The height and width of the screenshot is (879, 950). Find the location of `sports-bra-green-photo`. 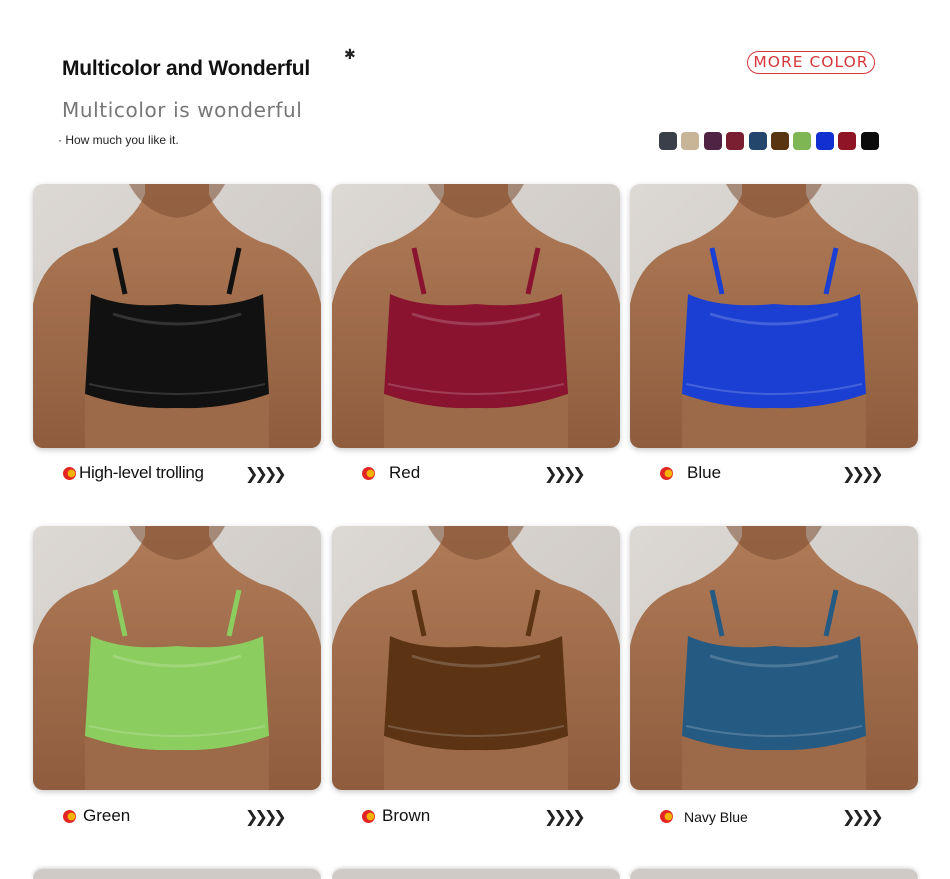

sports-bra-green-photo is located at coordinates (177, 658).